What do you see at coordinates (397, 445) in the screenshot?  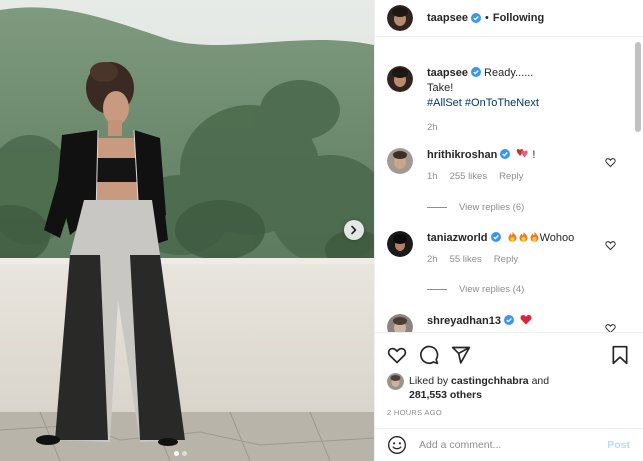 I see `emoji-icon` at bounding box center [397, 445].